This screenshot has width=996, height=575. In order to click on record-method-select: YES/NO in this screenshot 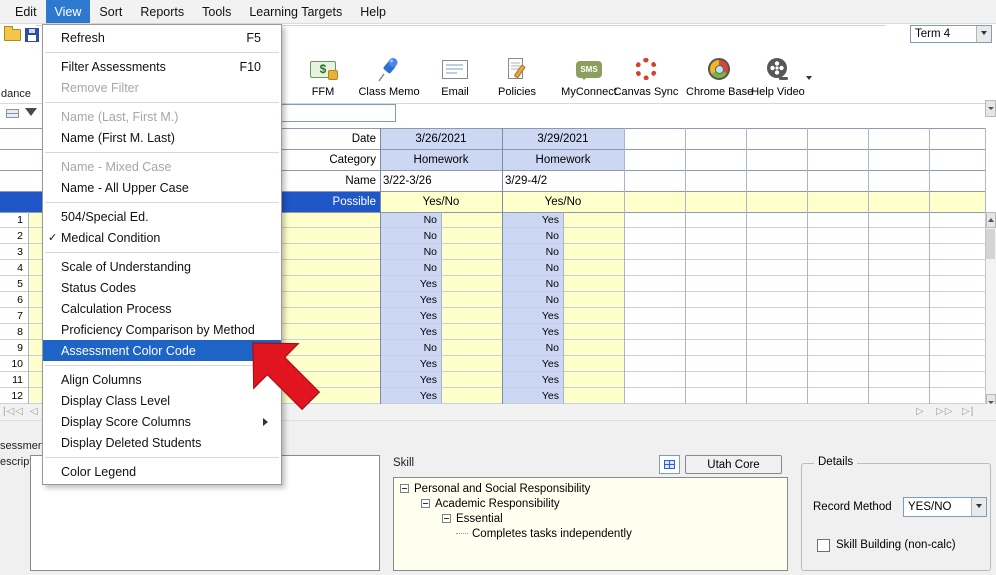, I will do `click(945, 507)`.